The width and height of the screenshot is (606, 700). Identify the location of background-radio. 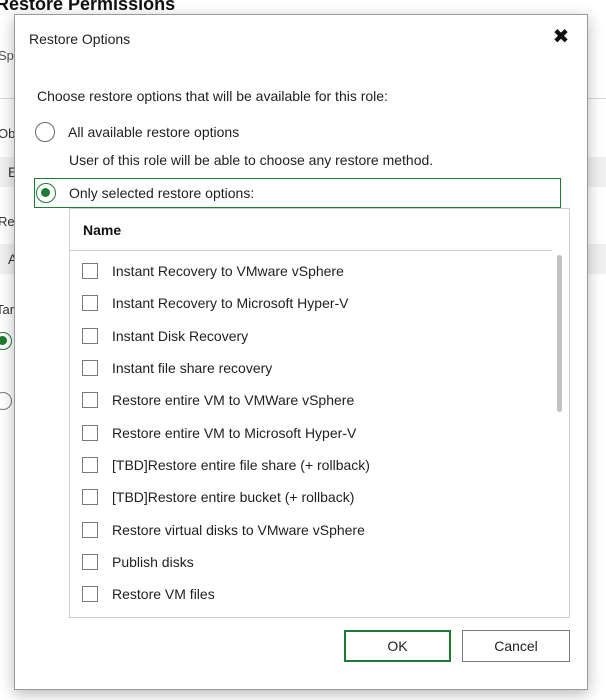
(6, 401).